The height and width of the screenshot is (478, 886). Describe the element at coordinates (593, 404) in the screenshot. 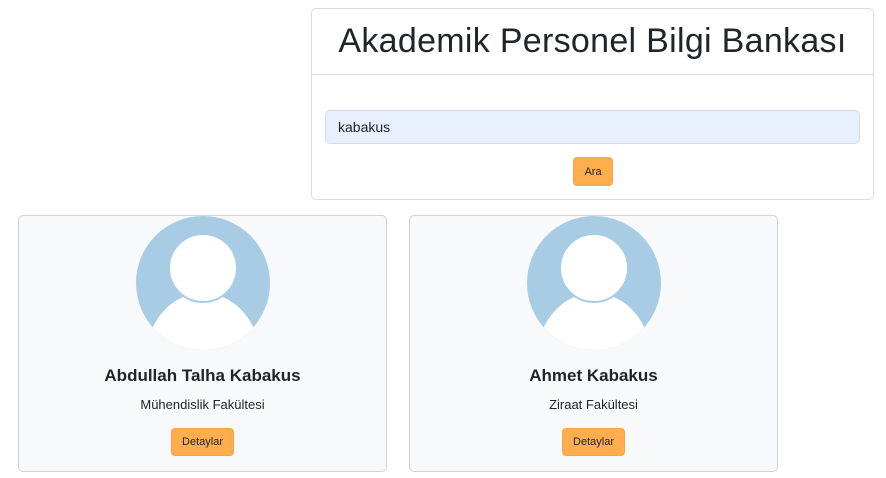

I see `person-faculty: Ziraat Fakültesi` at that location.